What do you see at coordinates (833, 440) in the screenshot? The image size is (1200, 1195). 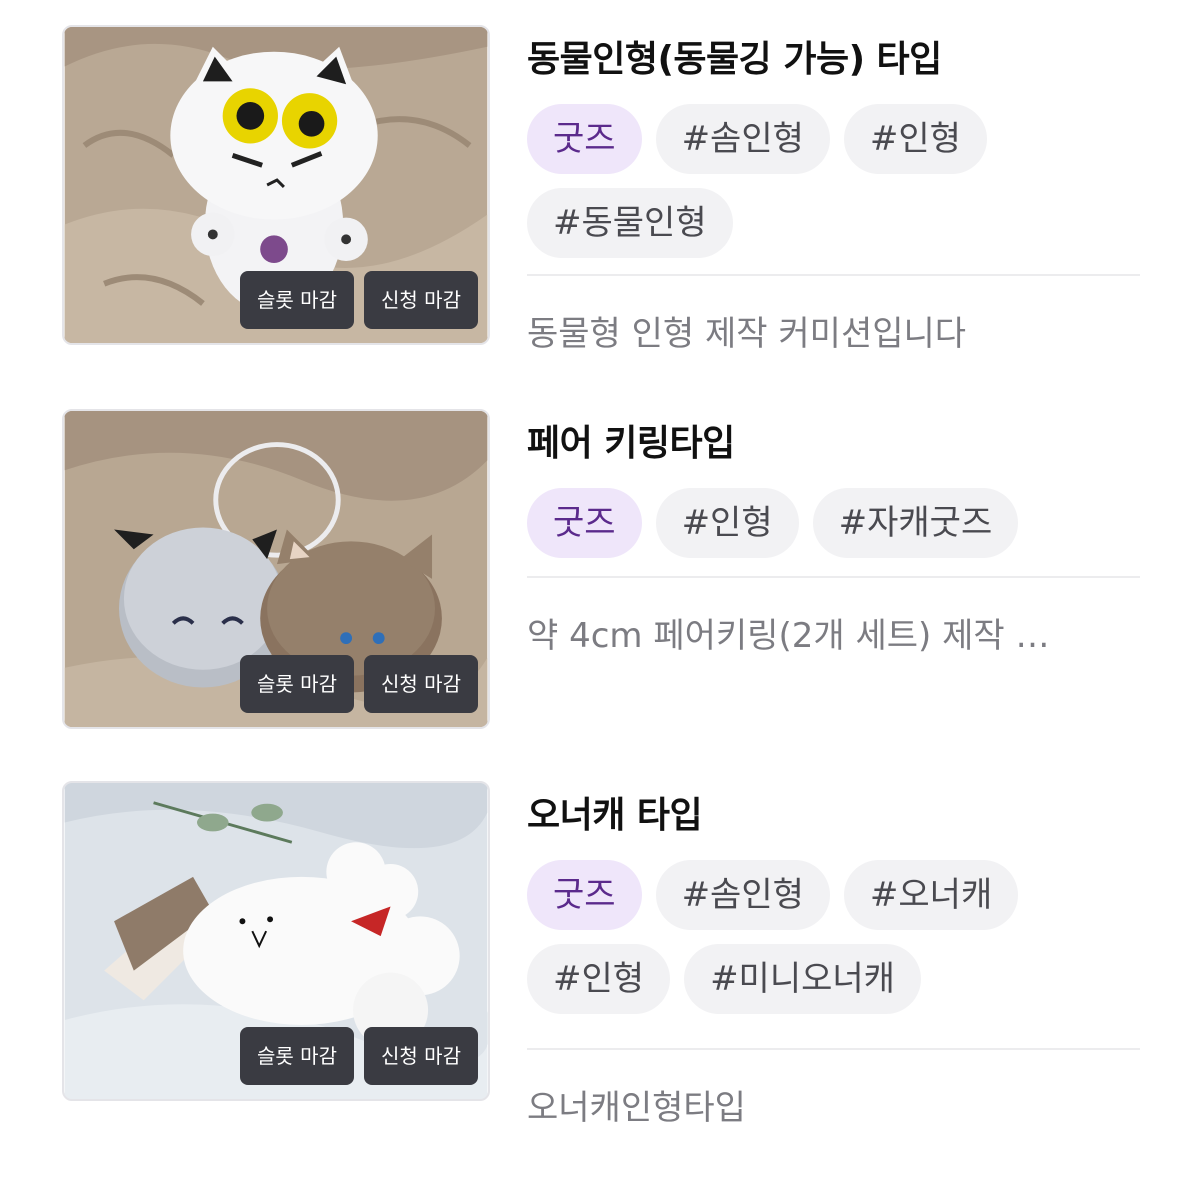 I see `listing-title: 페어 키링타입` at bounding box center [833, 440].